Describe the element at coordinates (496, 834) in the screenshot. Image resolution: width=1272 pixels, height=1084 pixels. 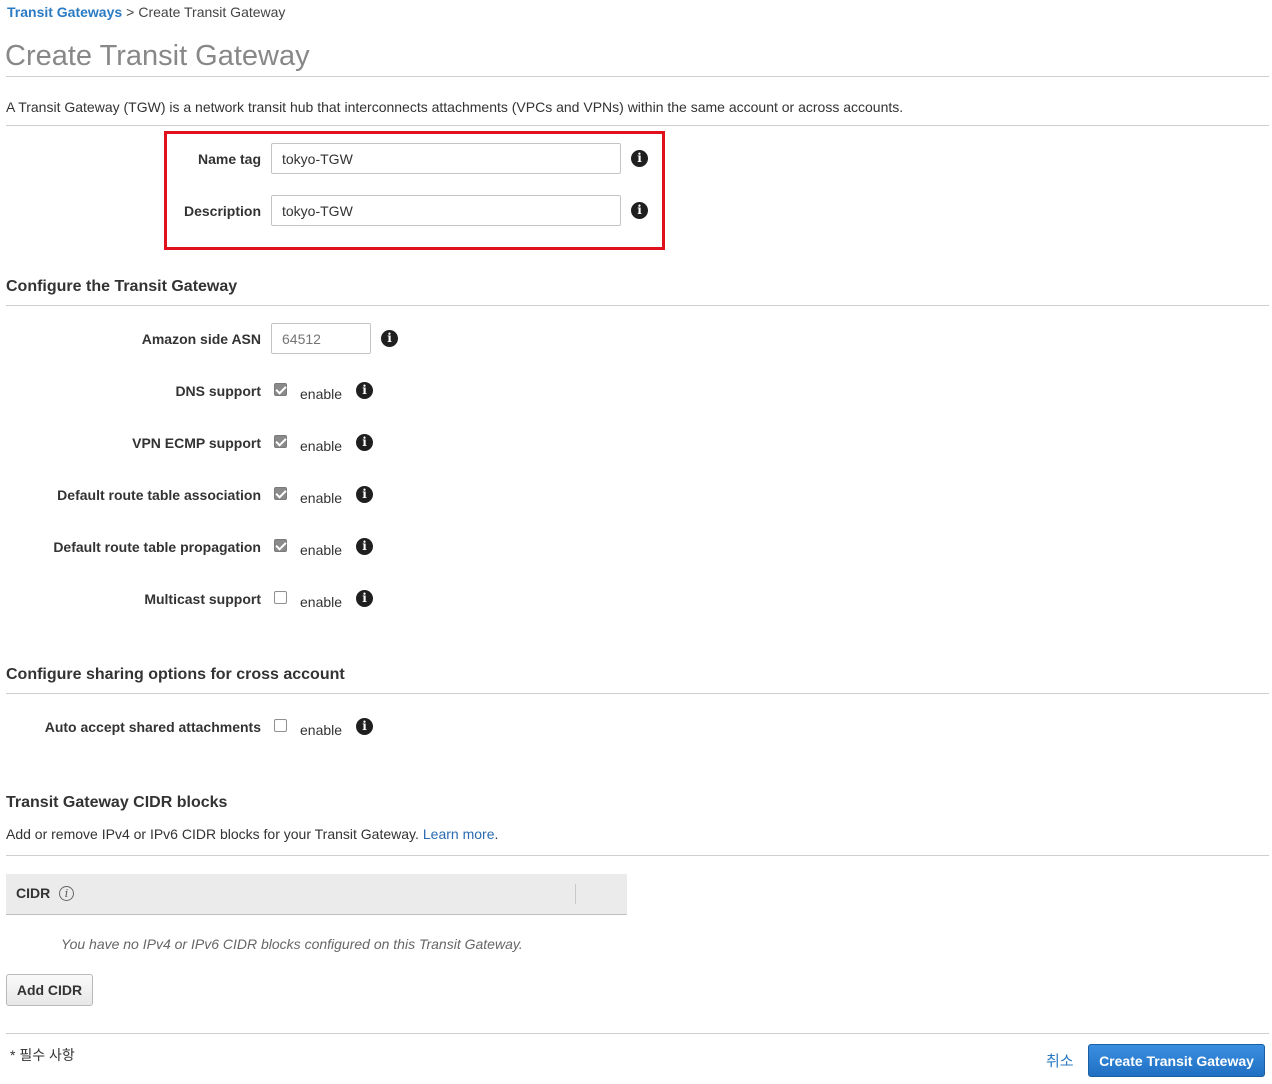
I see `learn-more-suffix: .` at that location.